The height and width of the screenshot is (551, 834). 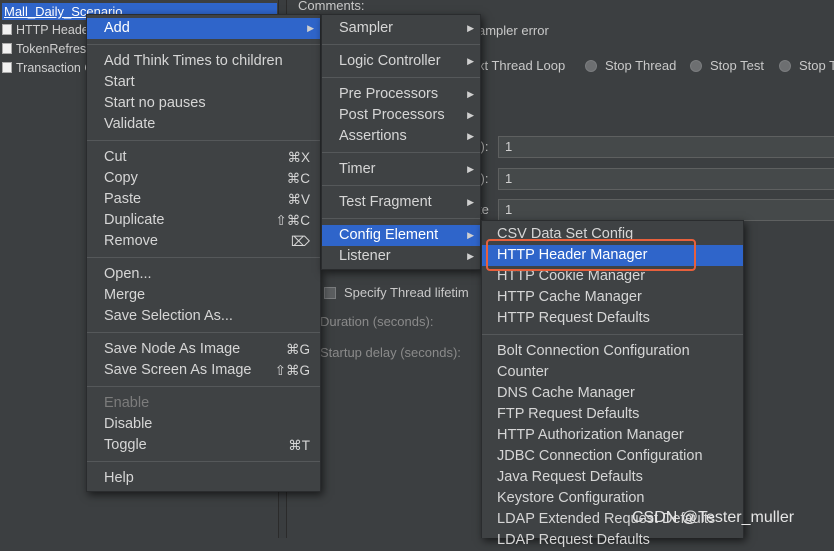 I want to click on tree-node-transaction: Transaction C, so click(x=46, y=68).